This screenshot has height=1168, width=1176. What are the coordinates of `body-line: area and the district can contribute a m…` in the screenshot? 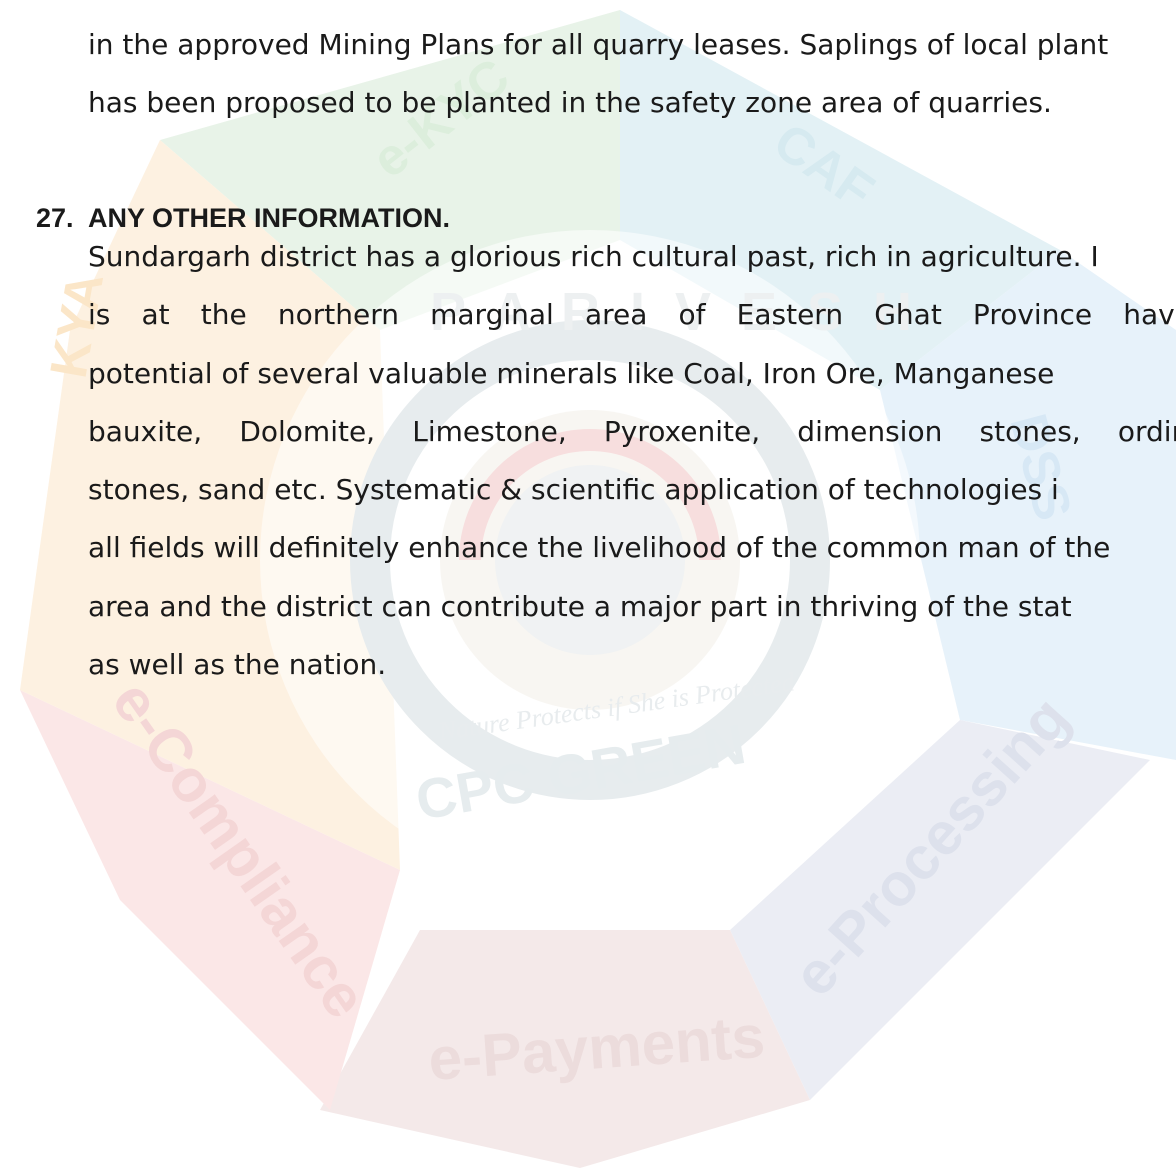 It's located at (580, 606).